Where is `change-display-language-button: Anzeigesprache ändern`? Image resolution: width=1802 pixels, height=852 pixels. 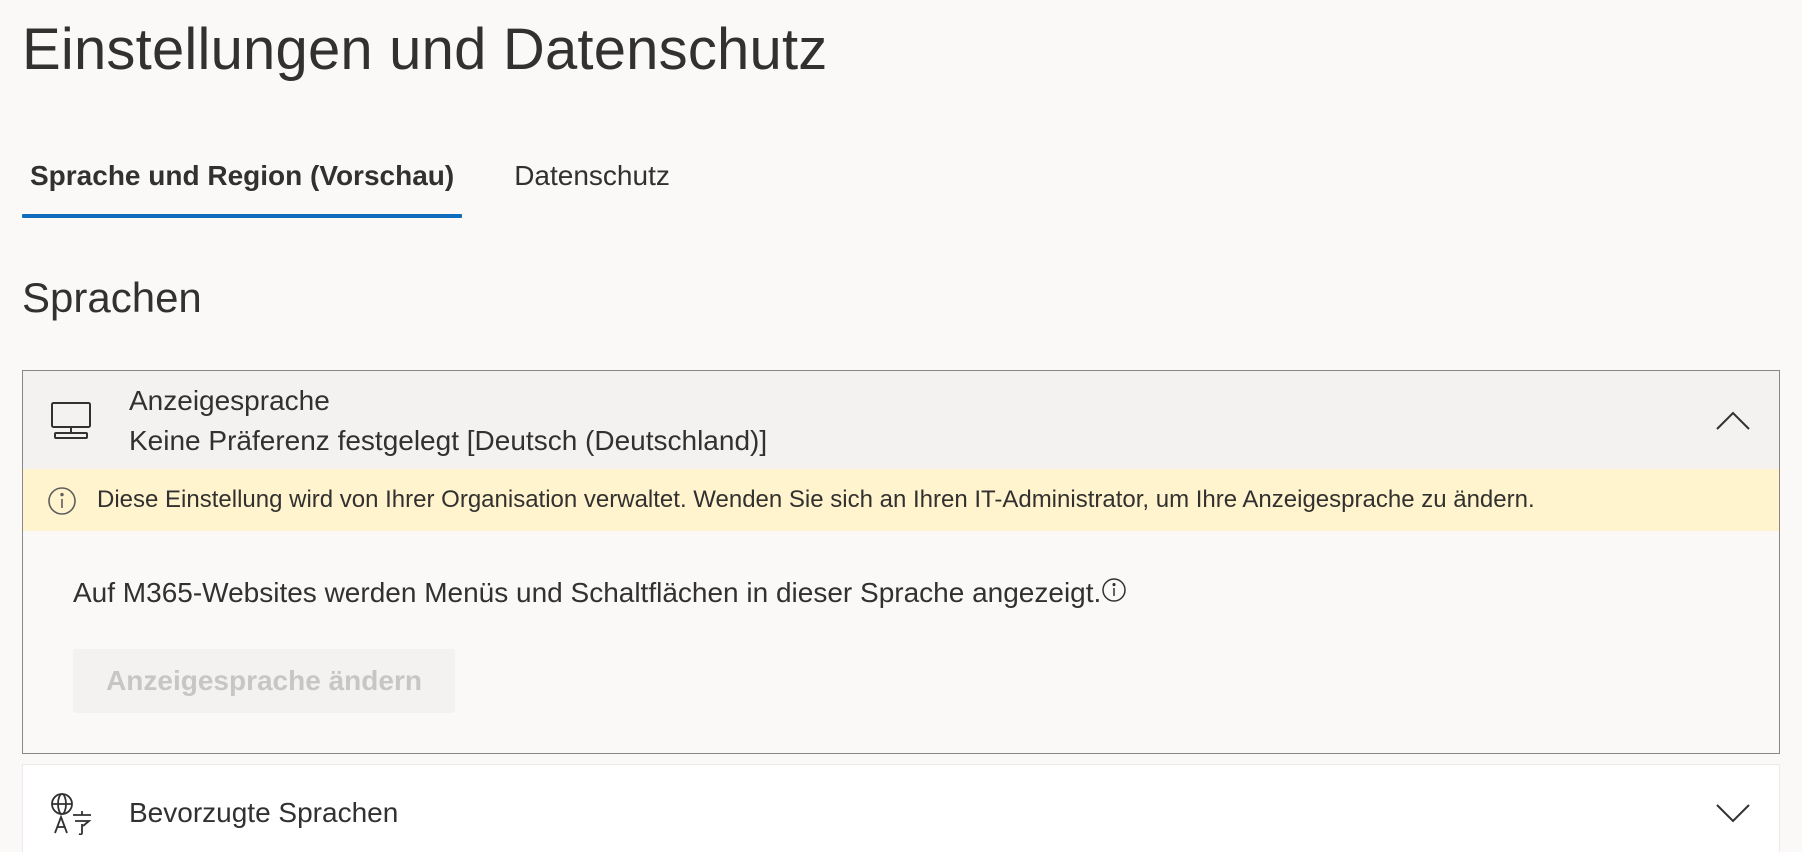 change-display-language-button: Anzeigesprache ändern is located at coordinates (264, 681).